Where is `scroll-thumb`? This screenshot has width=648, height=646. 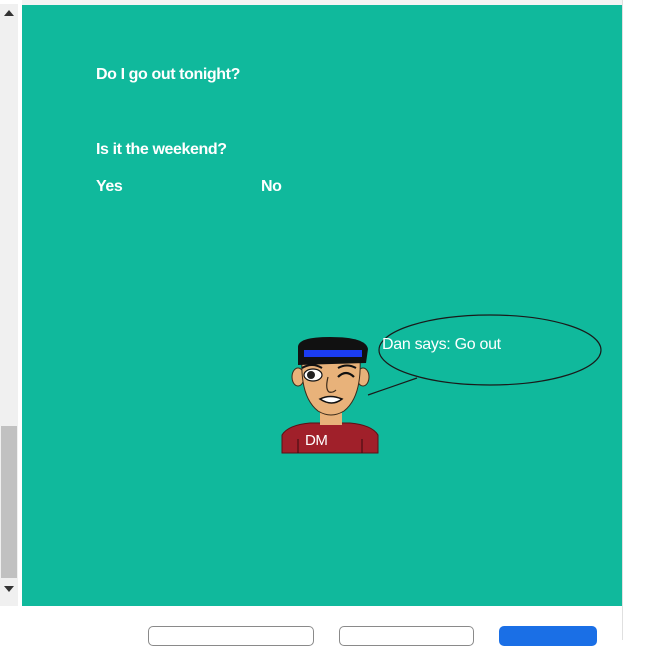 scroll-thumb is located at coordinates (9, 502).